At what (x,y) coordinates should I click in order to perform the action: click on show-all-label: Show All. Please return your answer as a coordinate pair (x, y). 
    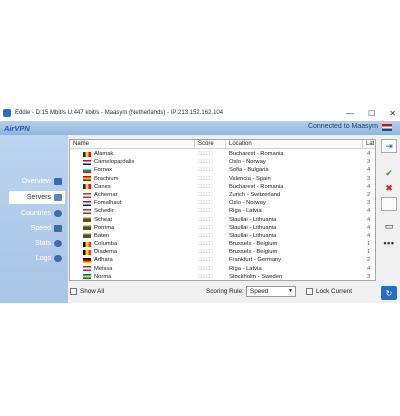
    Looking at the image, I should click on (92, 291).